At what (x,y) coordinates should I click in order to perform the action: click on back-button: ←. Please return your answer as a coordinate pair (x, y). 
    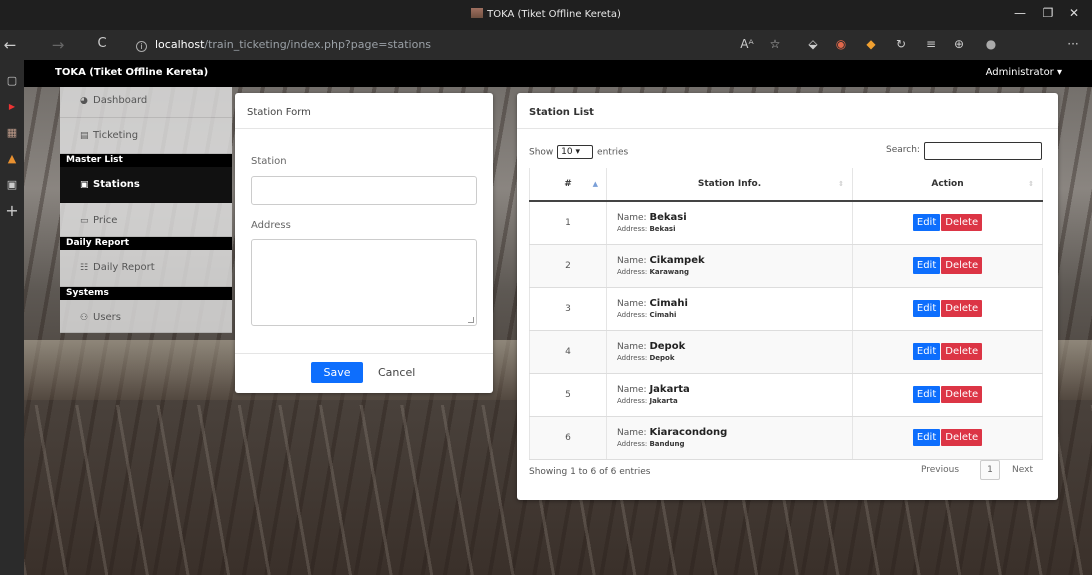
    Looking at the image, I should click on (10, 45).